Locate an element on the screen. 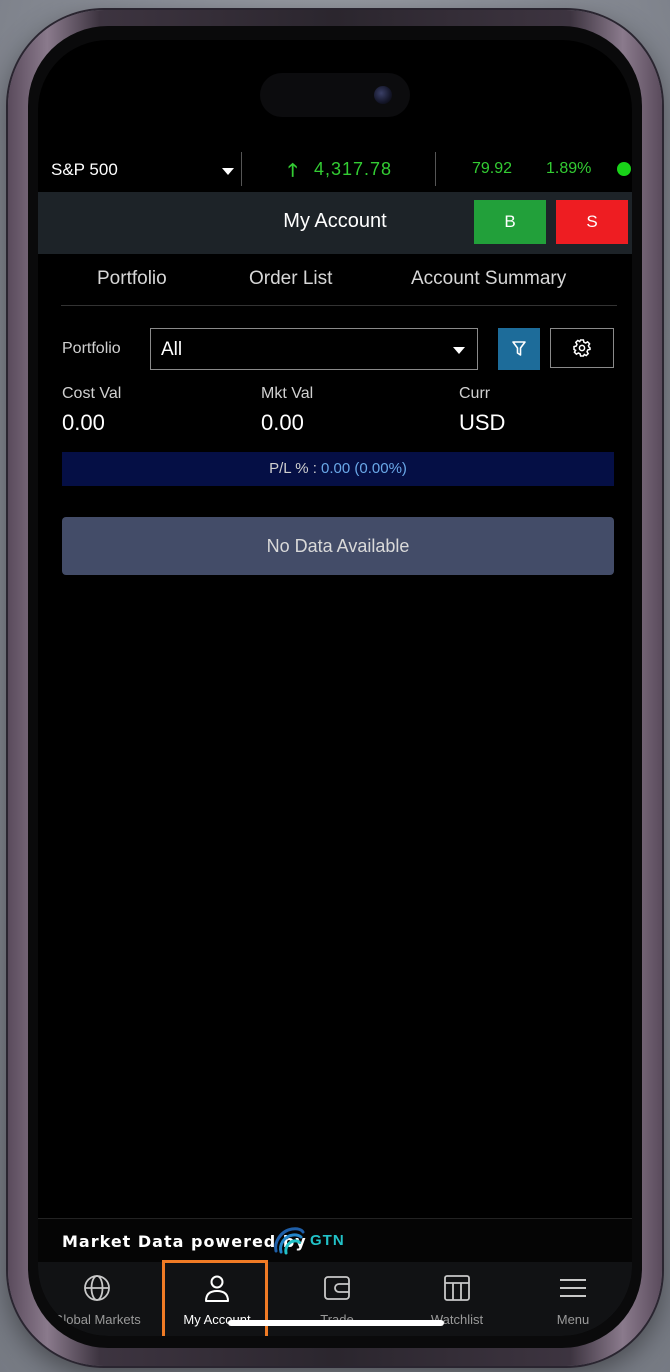 The image size is (670, 1372). tab-order-list: Order List is located at coordinates (290, 279).